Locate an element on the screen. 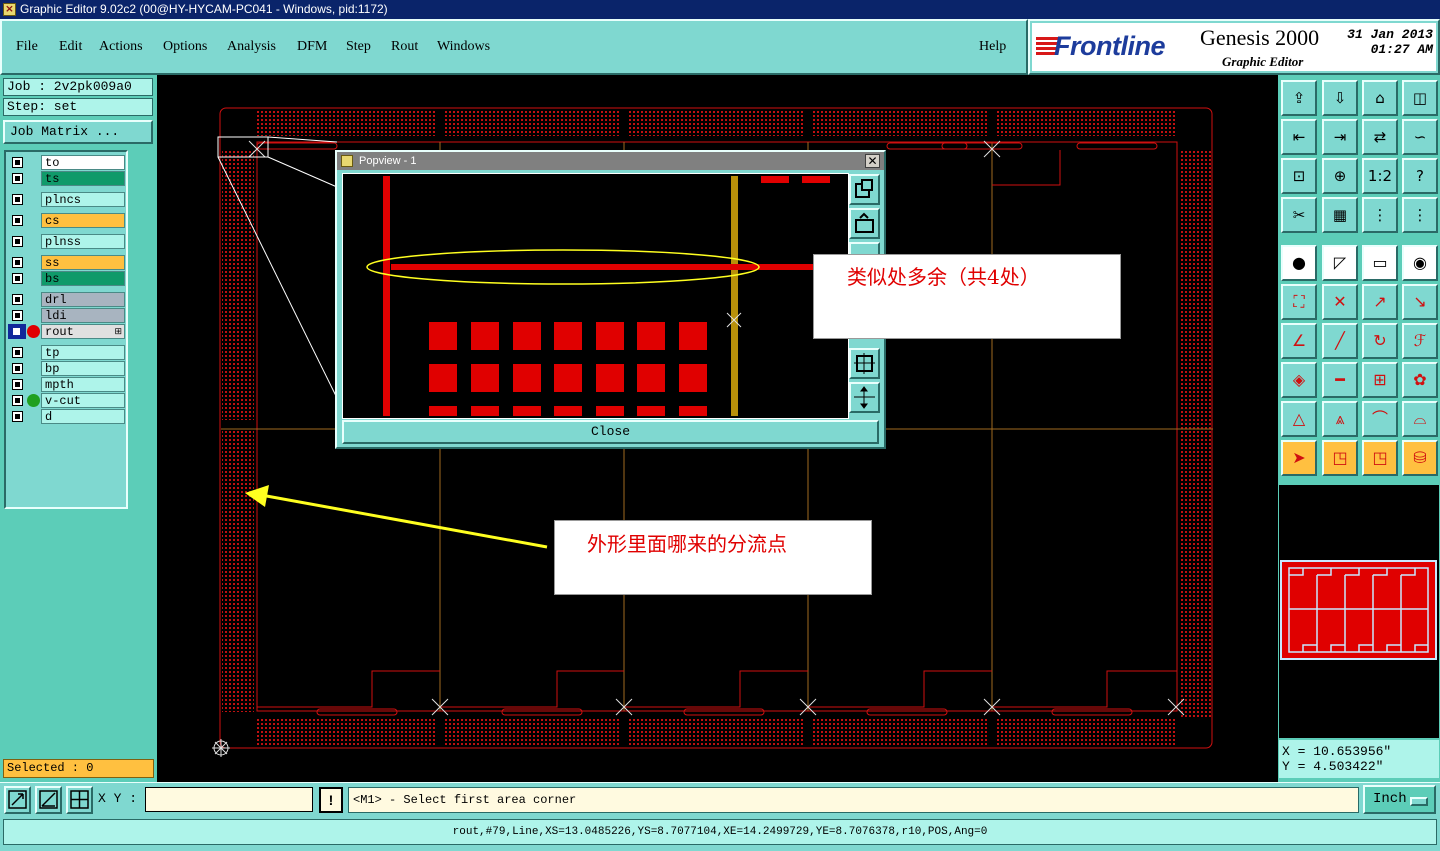  move-to-icon: ● is located at coordinates (1299, 263).